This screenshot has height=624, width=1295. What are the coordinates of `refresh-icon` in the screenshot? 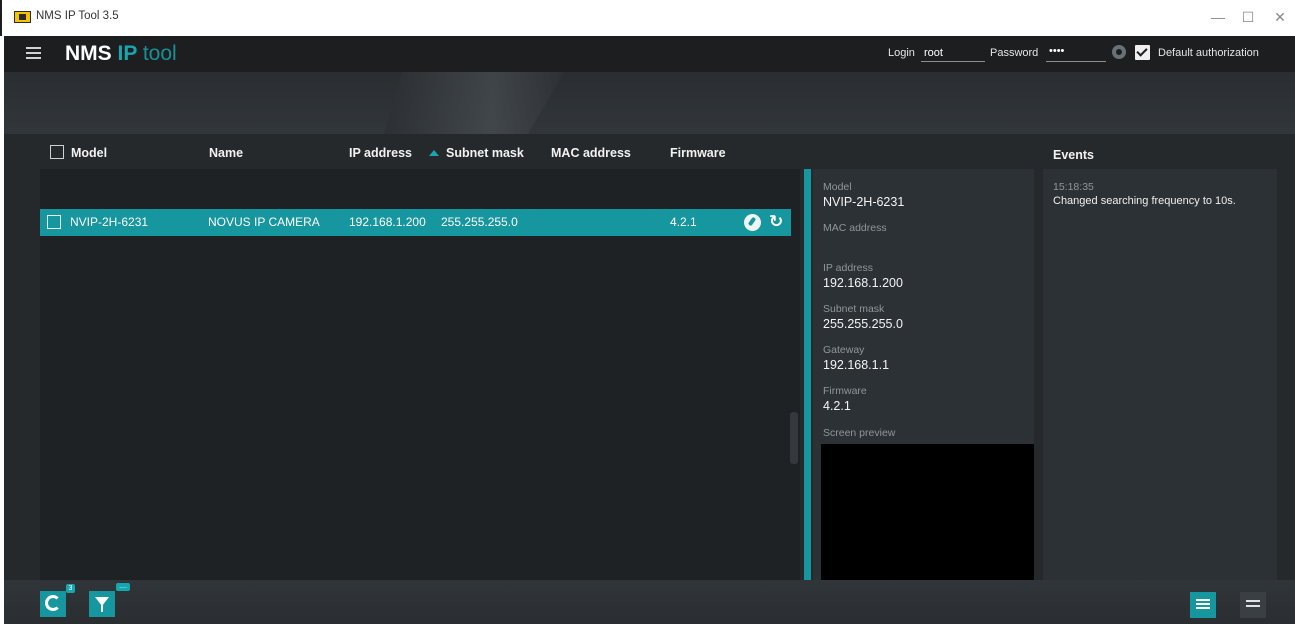 It's located at (53, 603).